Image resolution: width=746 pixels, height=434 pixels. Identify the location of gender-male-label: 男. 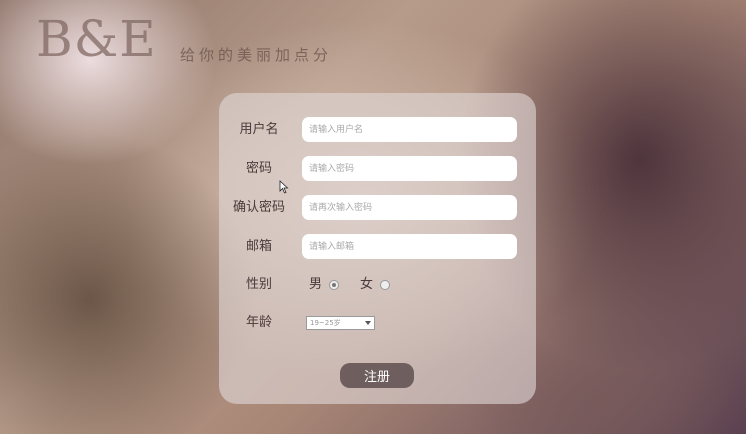
(316, 284).